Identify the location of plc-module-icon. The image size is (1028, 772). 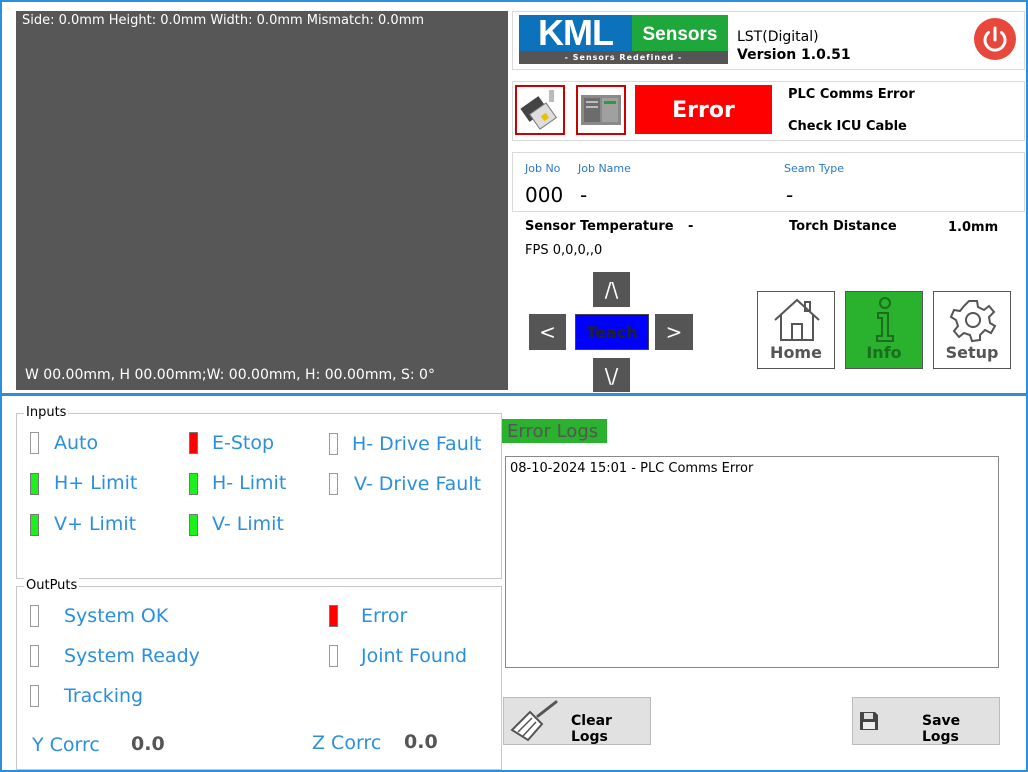
(601, 110).